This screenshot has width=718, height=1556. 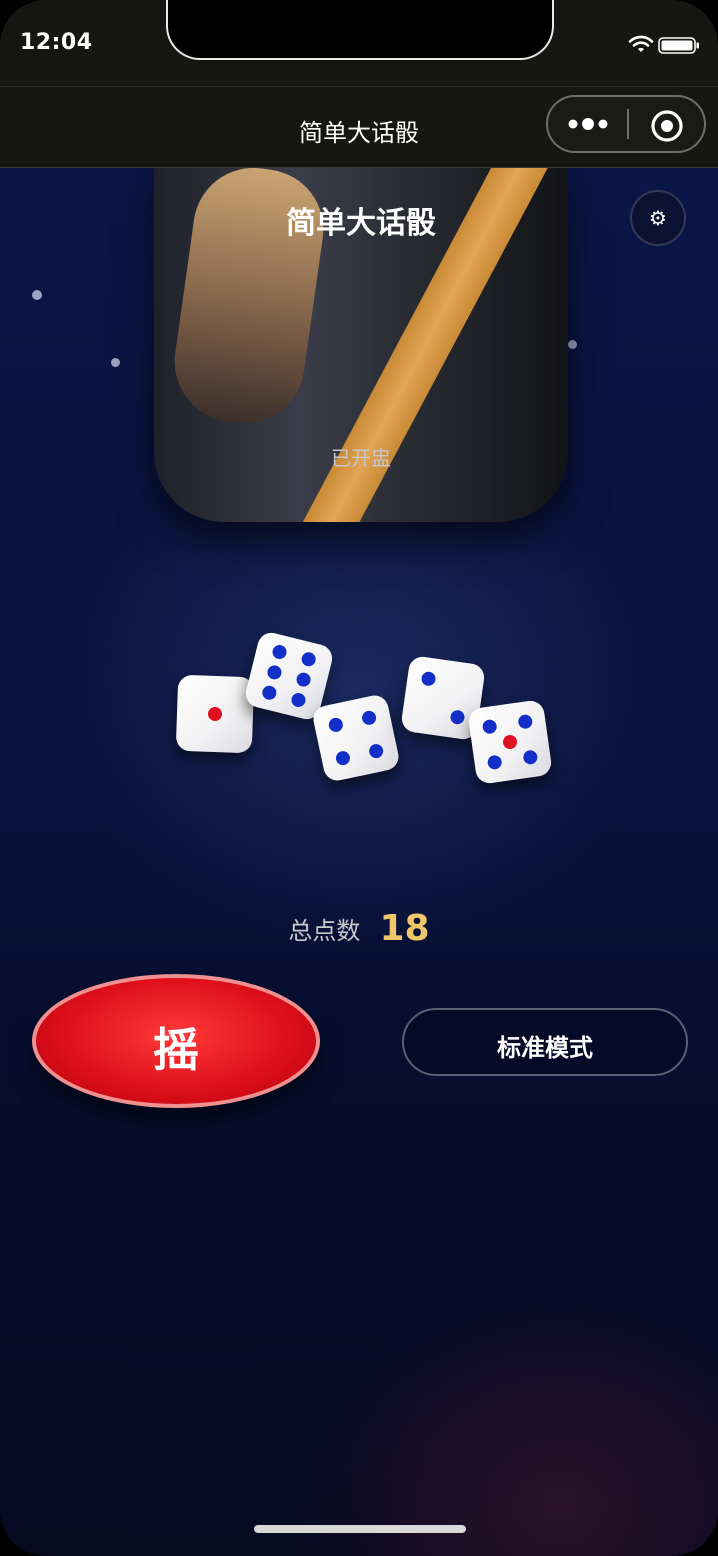 What do you see at coordinates (667, 126) in the screenshot?
I see `close-target-icon` at bounding box center [667, 126].